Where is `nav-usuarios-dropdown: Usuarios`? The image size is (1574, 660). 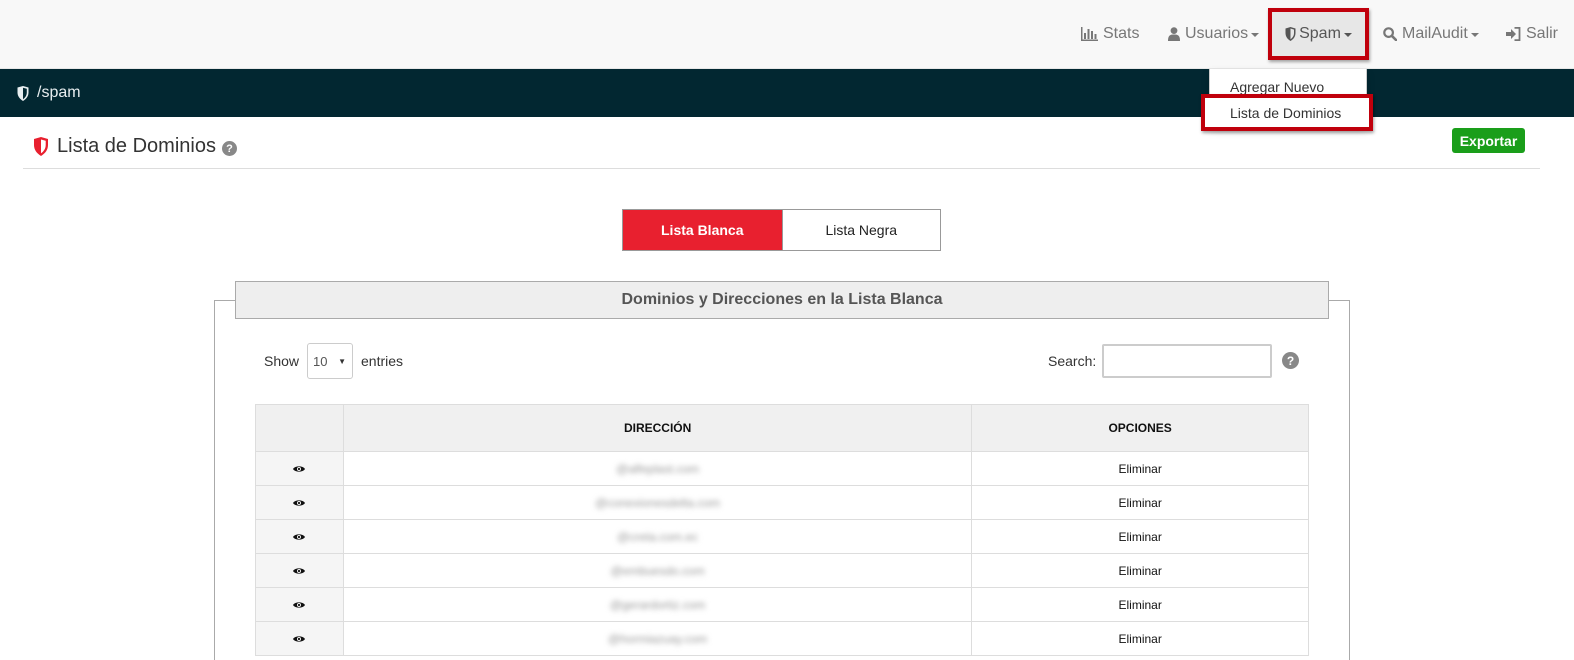 nav-usuarios-dropdown: Usuarios is located at coordinates (1214, 34).